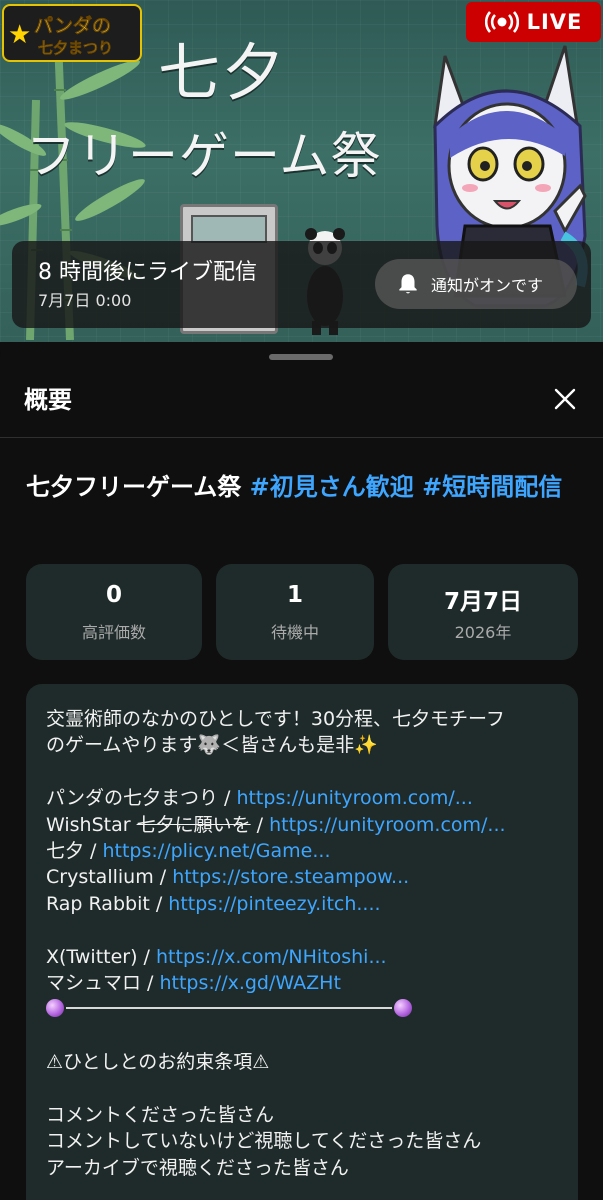 This screenshot has width=603, height=1200. Describe the element at coordinates (107, 903) in the screenshot. I see `game-name: Rap Rabbit /` at that location.